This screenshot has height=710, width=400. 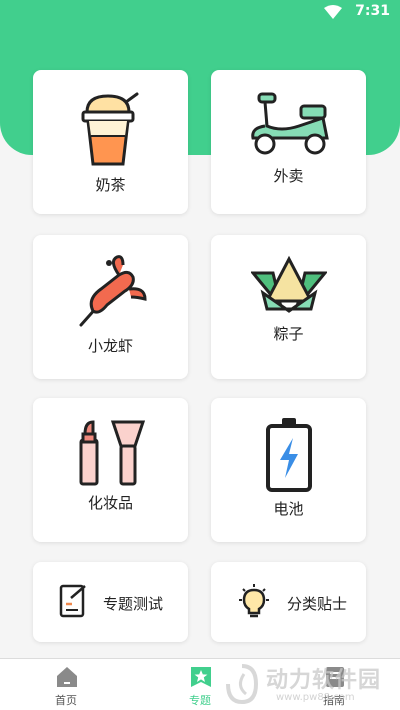 I want to click on watermark-text: 动力软件园, so click(x=324, y=680).